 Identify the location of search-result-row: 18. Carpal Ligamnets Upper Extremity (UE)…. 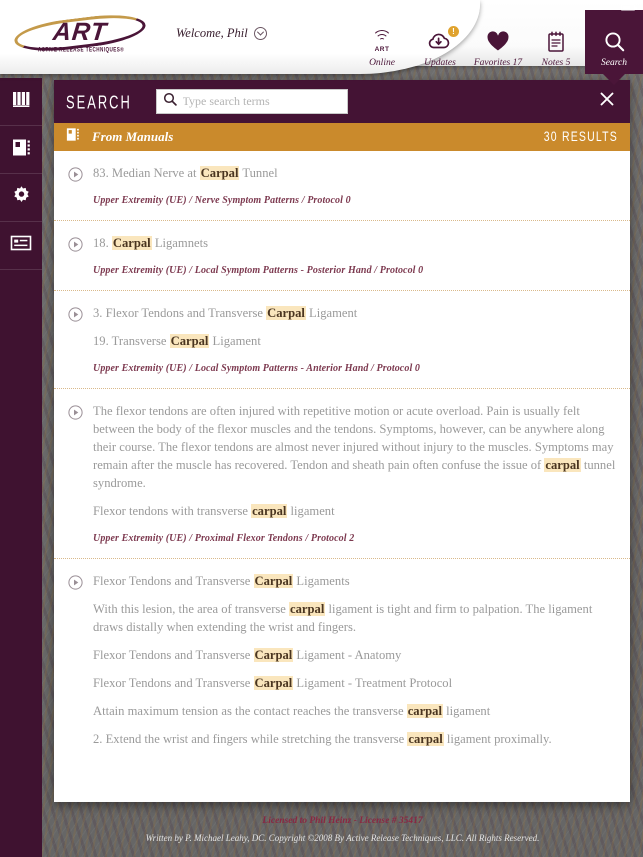
(342, 256).